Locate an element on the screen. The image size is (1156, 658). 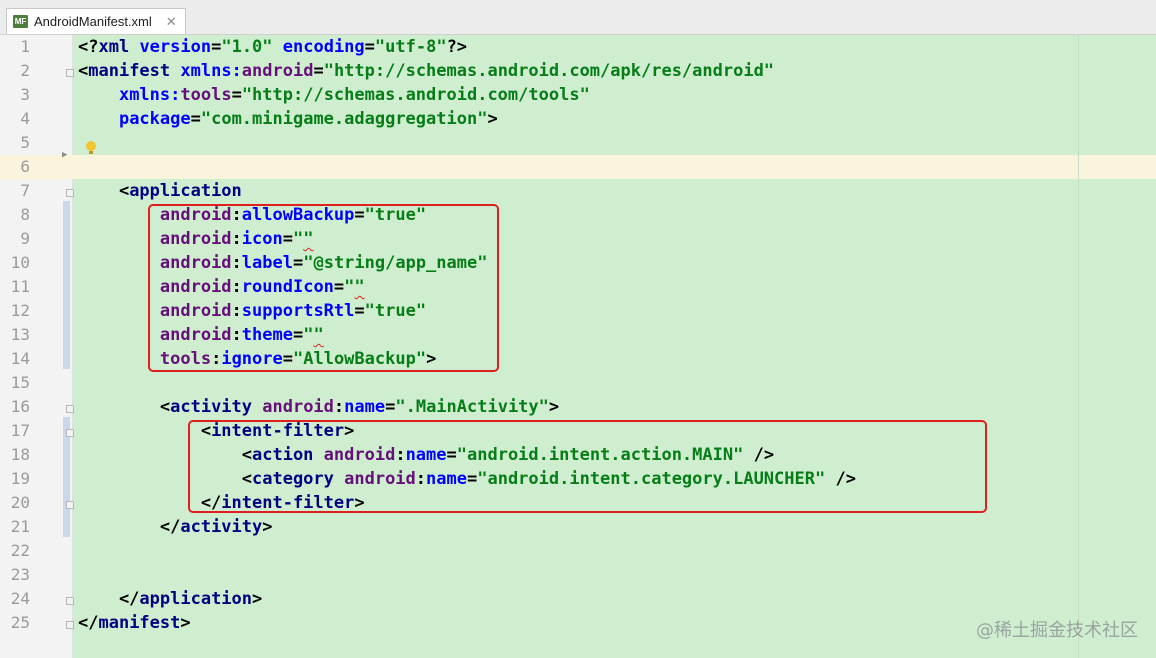
right-margin-guide is located at coordinates (1078, 346).